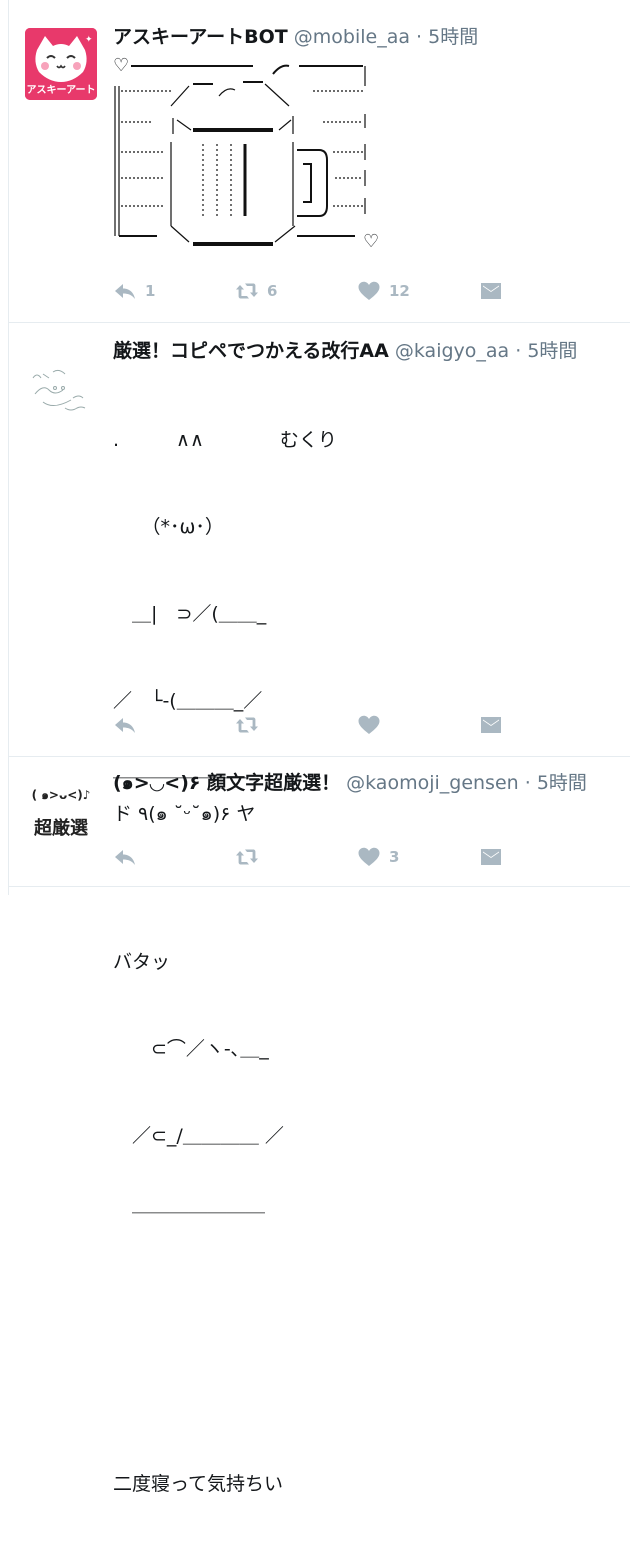  Describe the element at coordinates (418, 291) in the screenshot. I see `like-button: 12` at that location.